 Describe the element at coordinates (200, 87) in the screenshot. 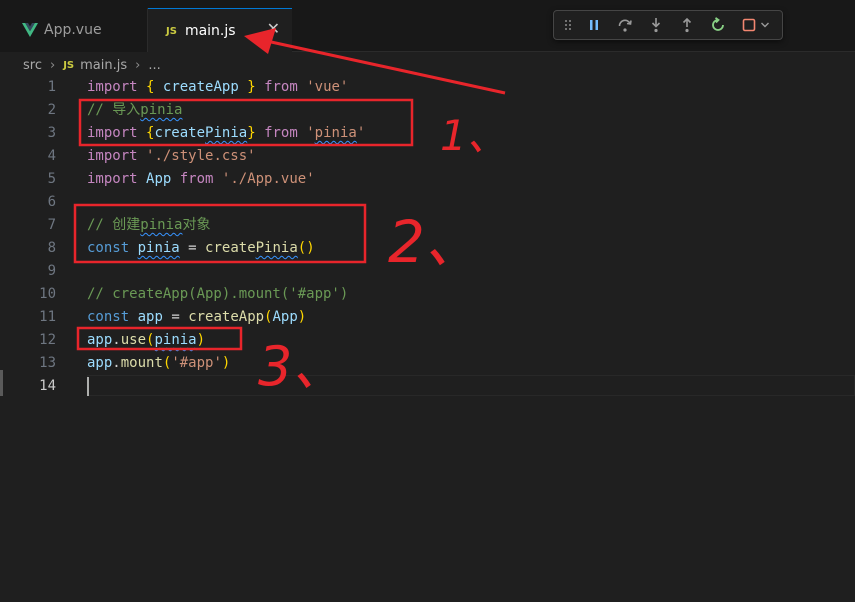

I see `code-token: createApp` at that location.